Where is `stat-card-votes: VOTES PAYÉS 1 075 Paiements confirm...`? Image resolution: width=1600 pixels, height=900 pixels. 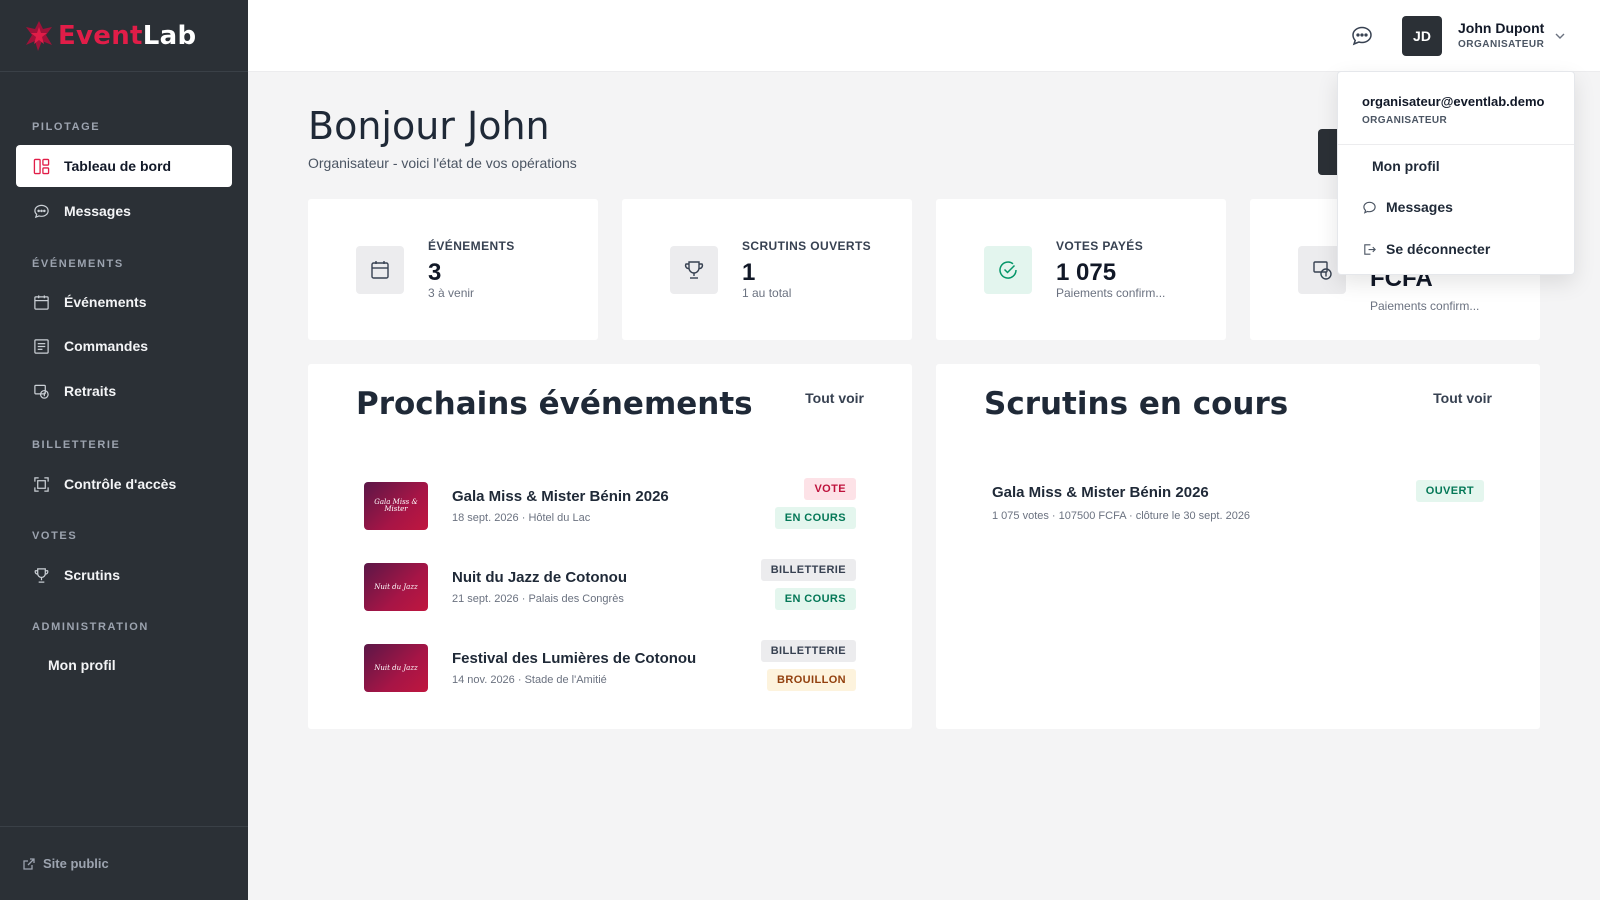 stat-card-votes: VOTES PAYÉS 1 075 Paiements confirm... is located at coordinates (1081, 269).